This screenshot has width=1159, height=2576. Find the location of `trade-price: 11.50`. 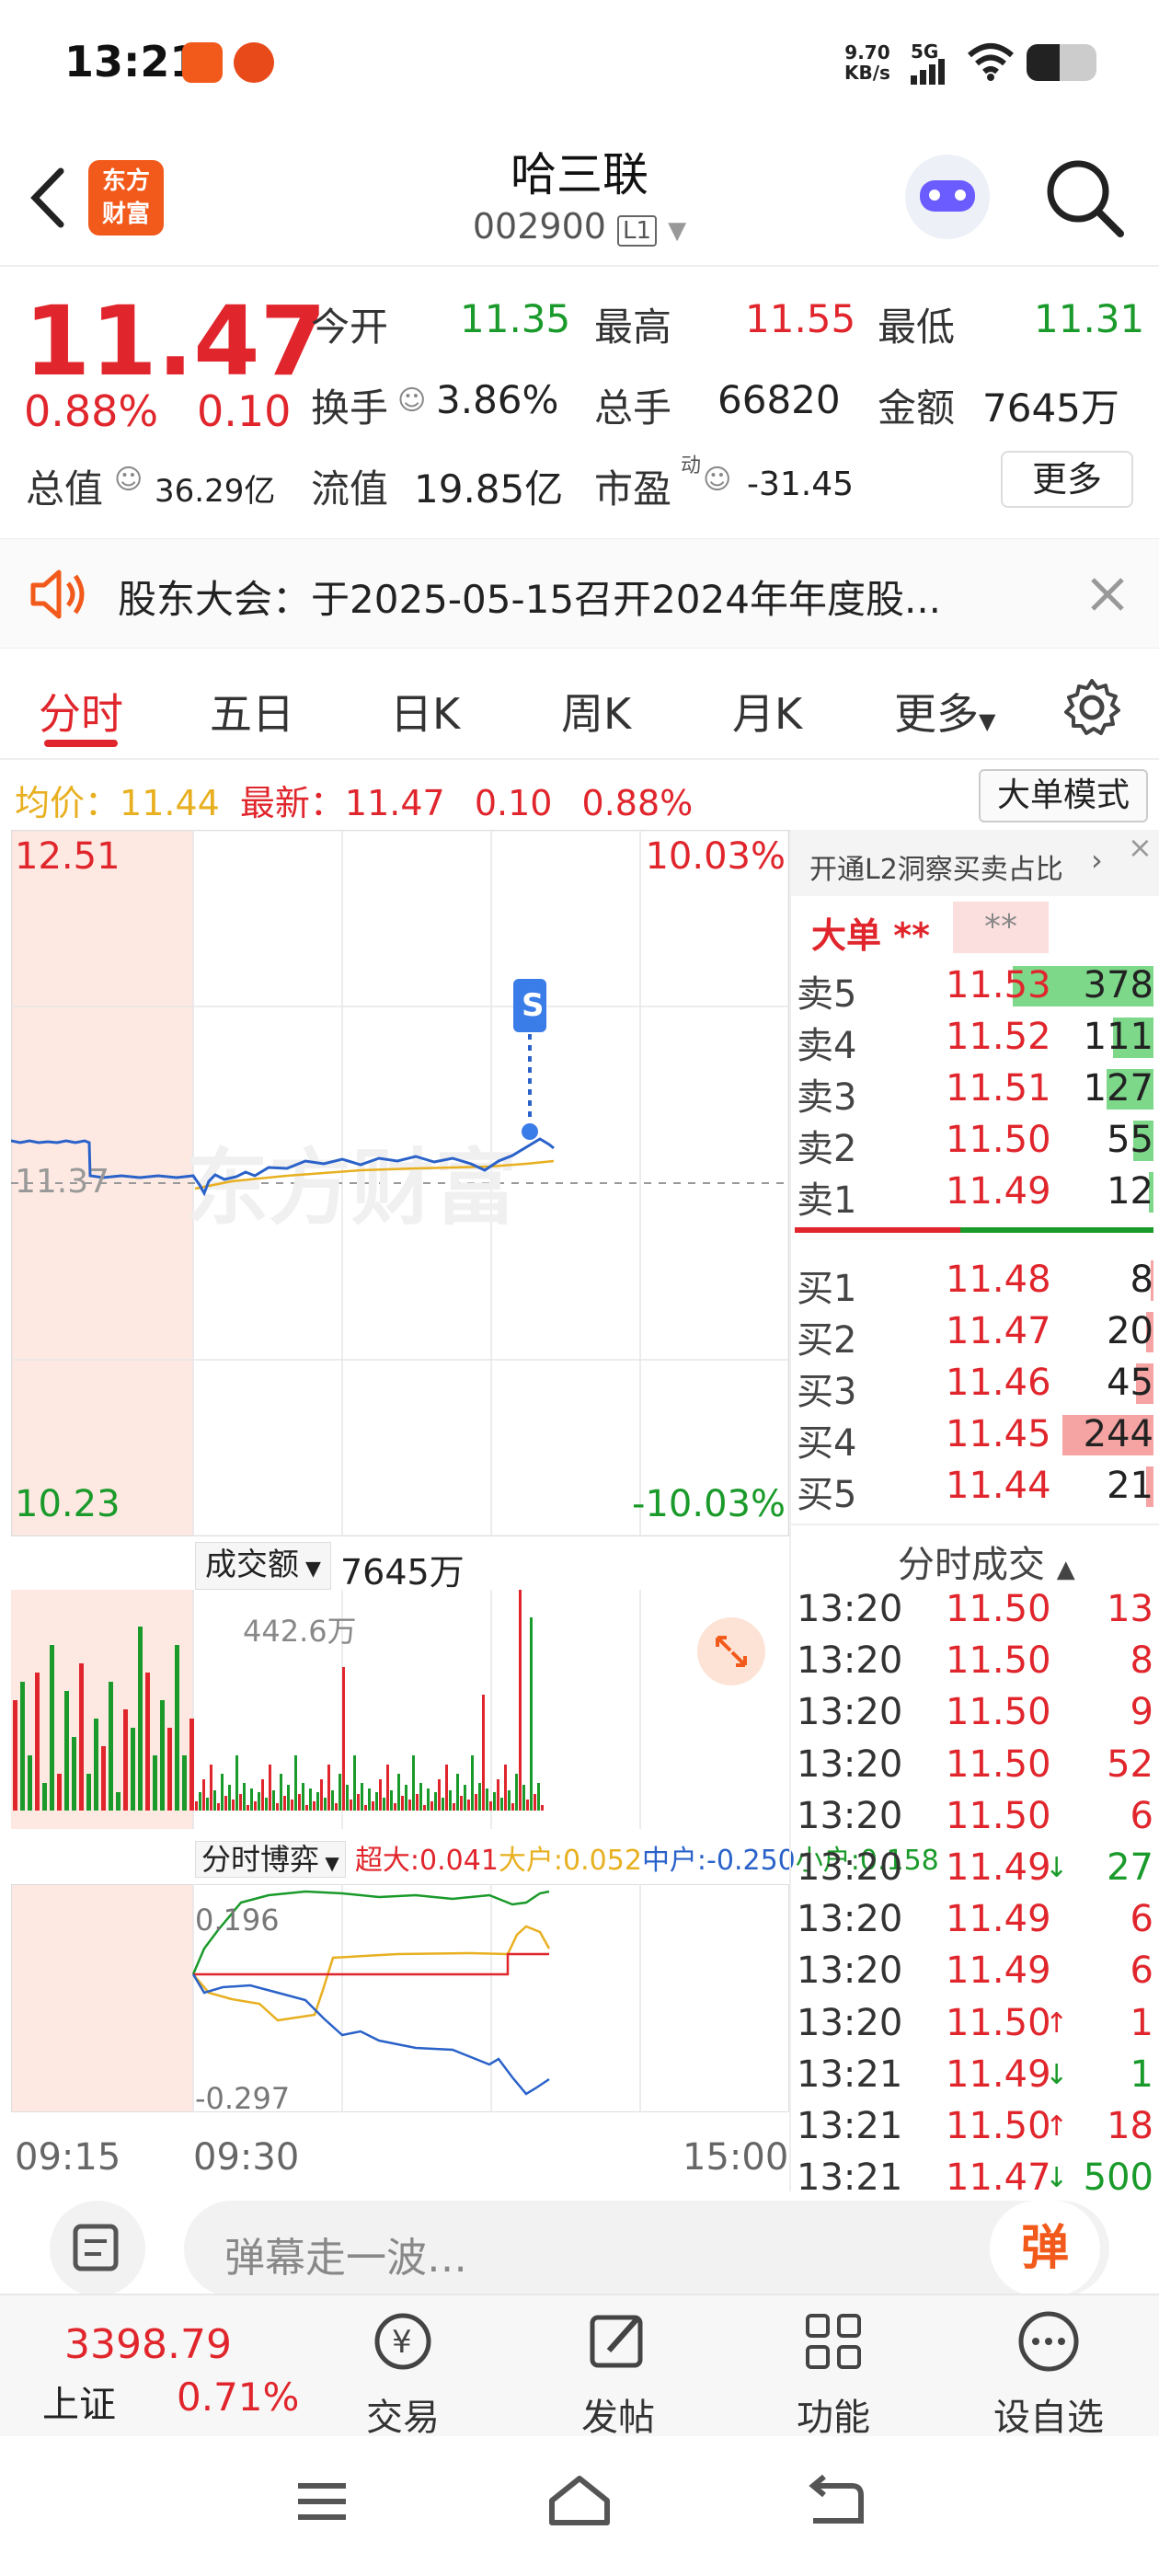

trade-price: 11.50 is located at coordinates (998, 1609).